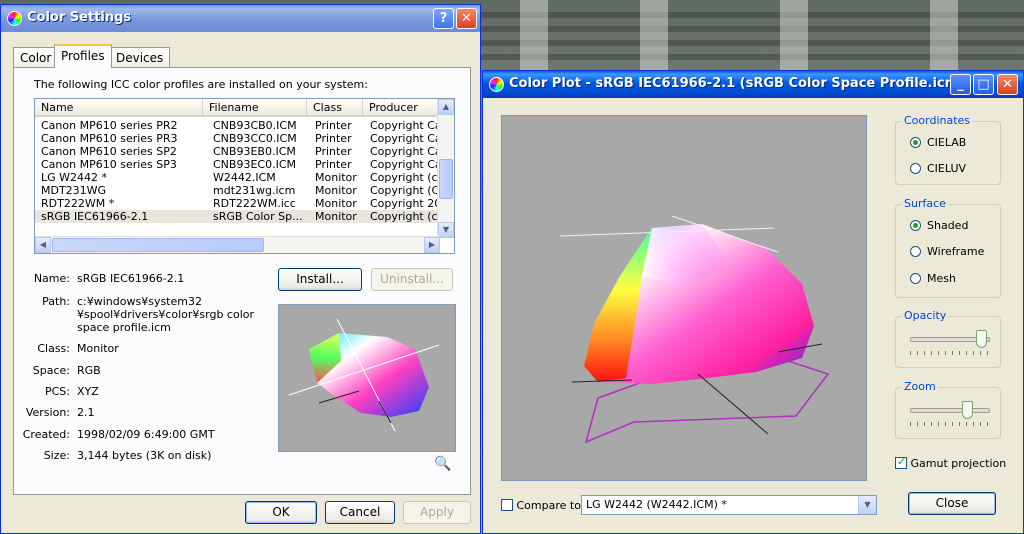  What do you see at coordinates (405, 177) in the screenshot?
I see `cell-producer: Copyright (c)` at bounding box center [405, 177].